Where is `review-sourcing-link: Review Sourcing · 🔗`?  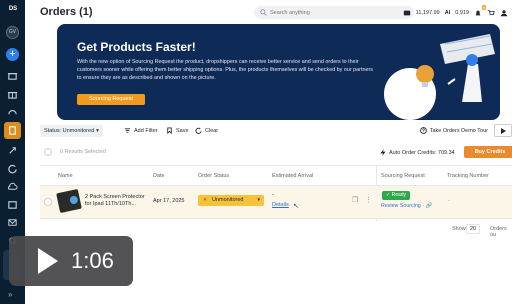 review-sourcing-link: Review Sourcing · 🔗 is located at coordinates (406, 206).